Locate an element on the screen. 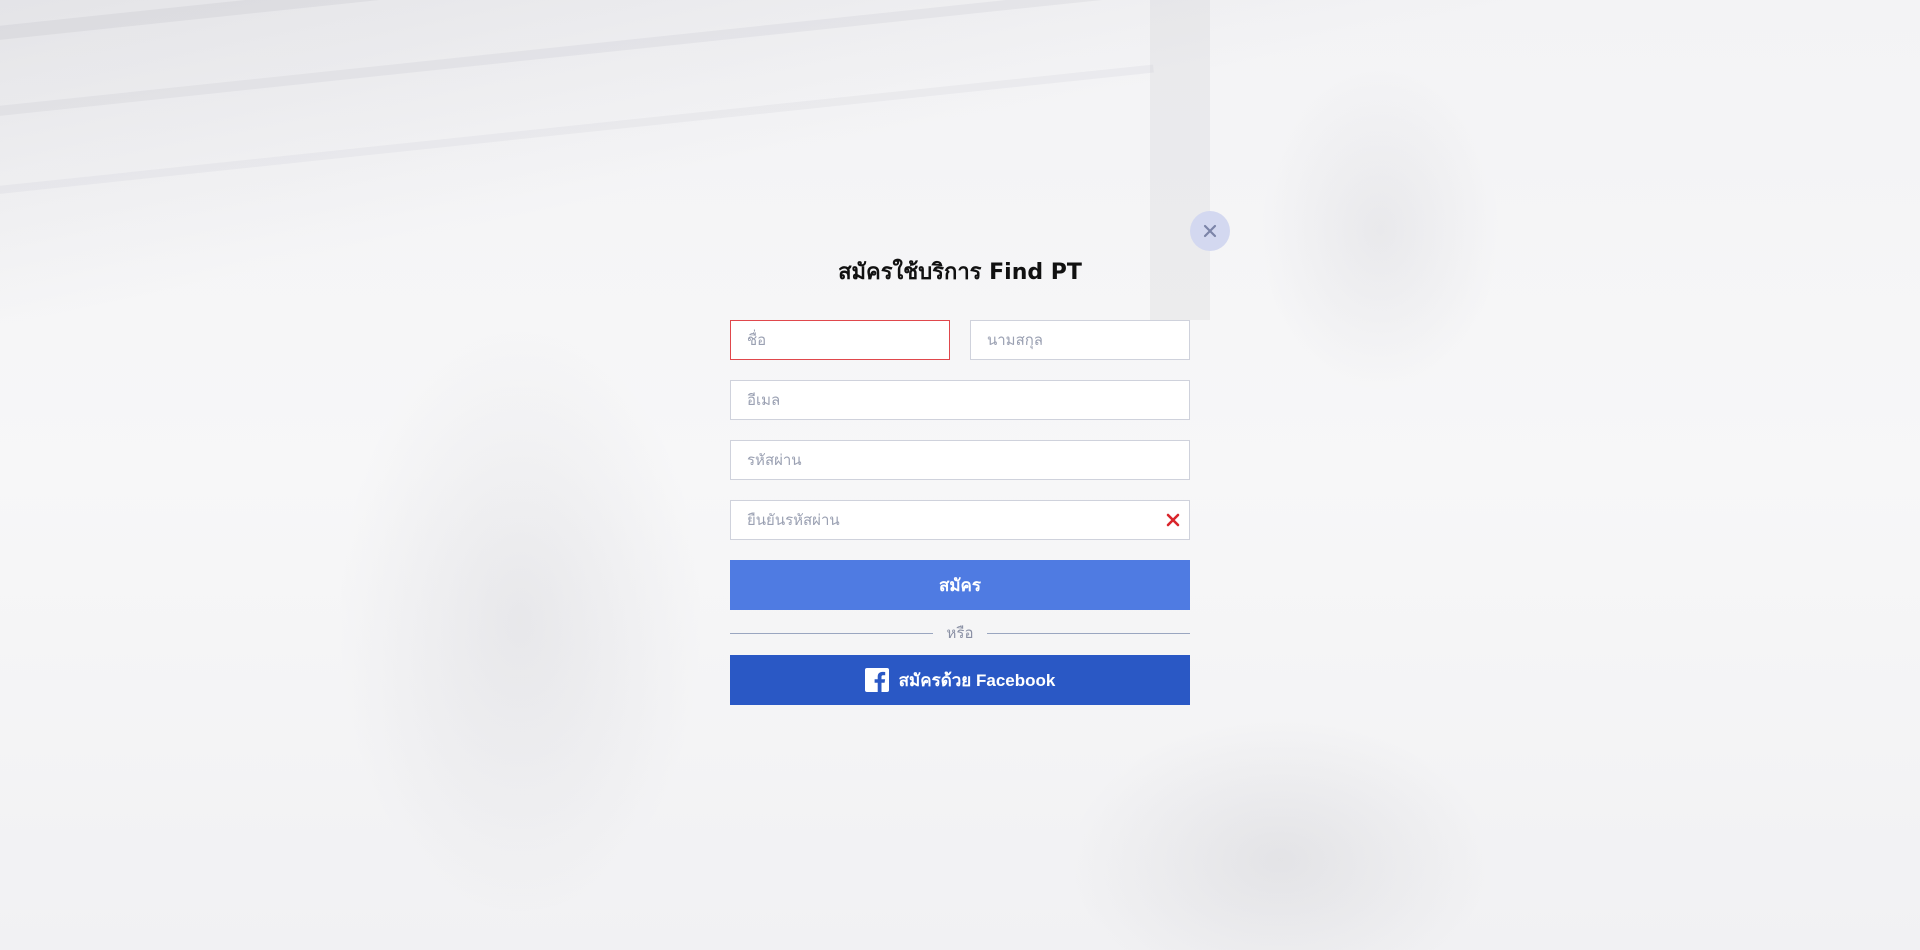  close-button is located at coordinates (1210, 231).